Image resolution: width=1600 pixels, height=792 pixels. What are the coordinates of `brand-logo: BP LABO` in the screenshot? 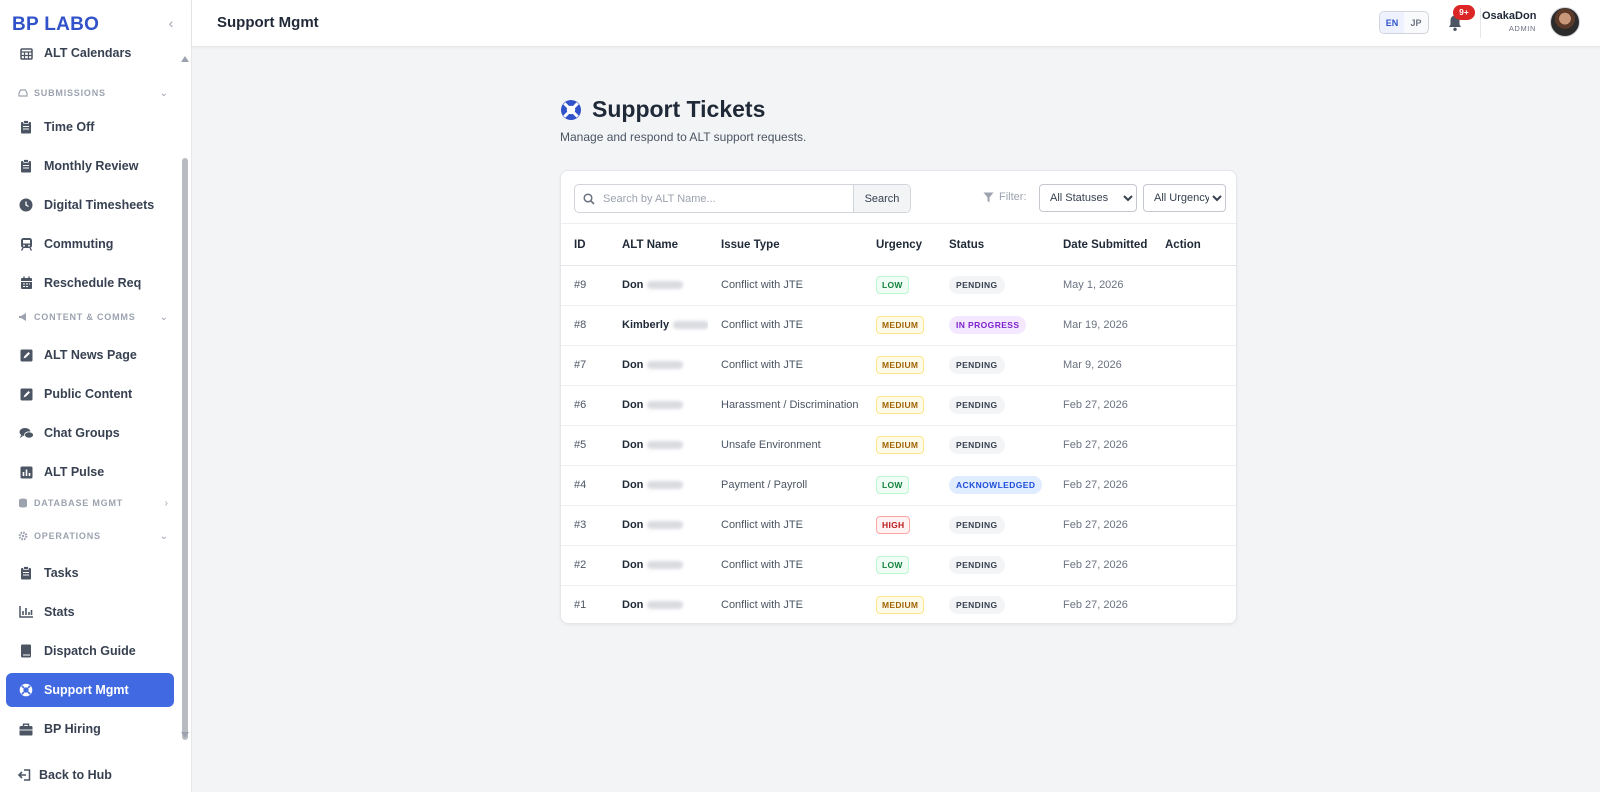 It's located at (55, 25).